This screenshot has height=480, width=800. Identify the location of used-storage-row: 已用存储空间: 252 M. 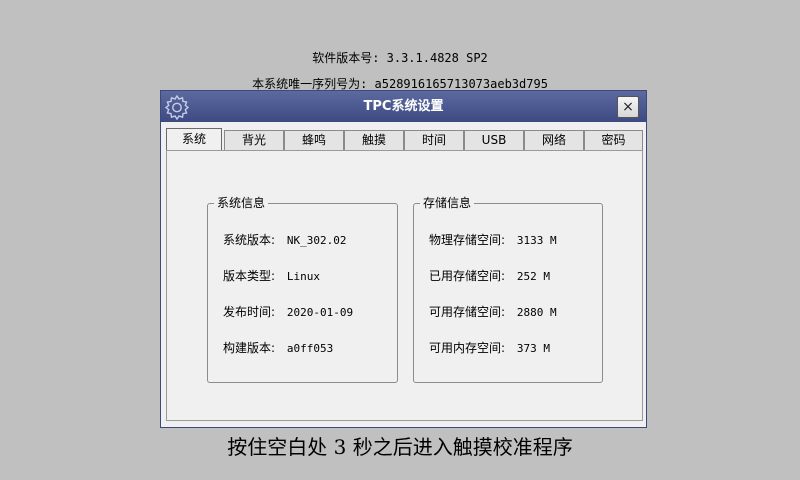
(489, 276).